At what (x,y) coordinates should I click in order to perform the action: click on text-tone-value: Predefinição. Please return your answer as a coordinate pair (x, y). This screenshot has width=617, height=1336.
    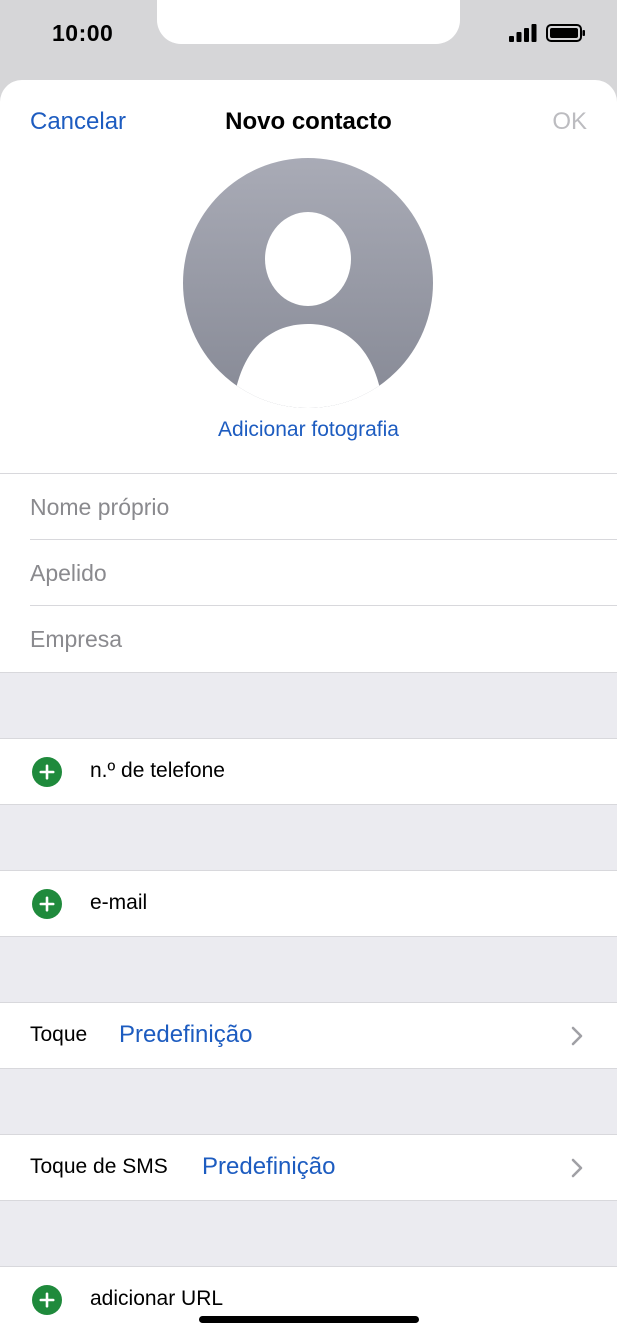
    Looking at the image, I should click on (269, 1166).